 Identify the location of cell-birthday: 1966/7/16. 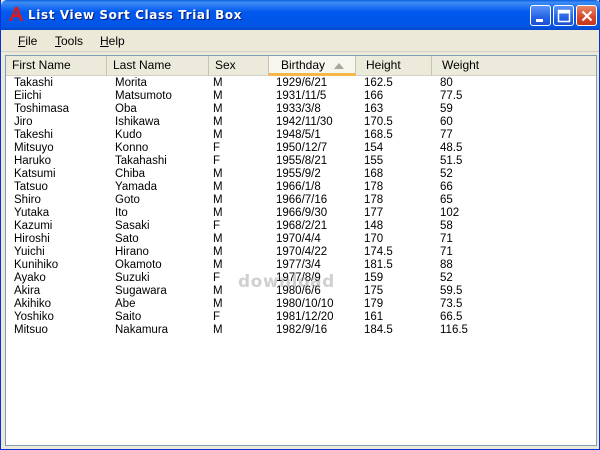
(302, 200).